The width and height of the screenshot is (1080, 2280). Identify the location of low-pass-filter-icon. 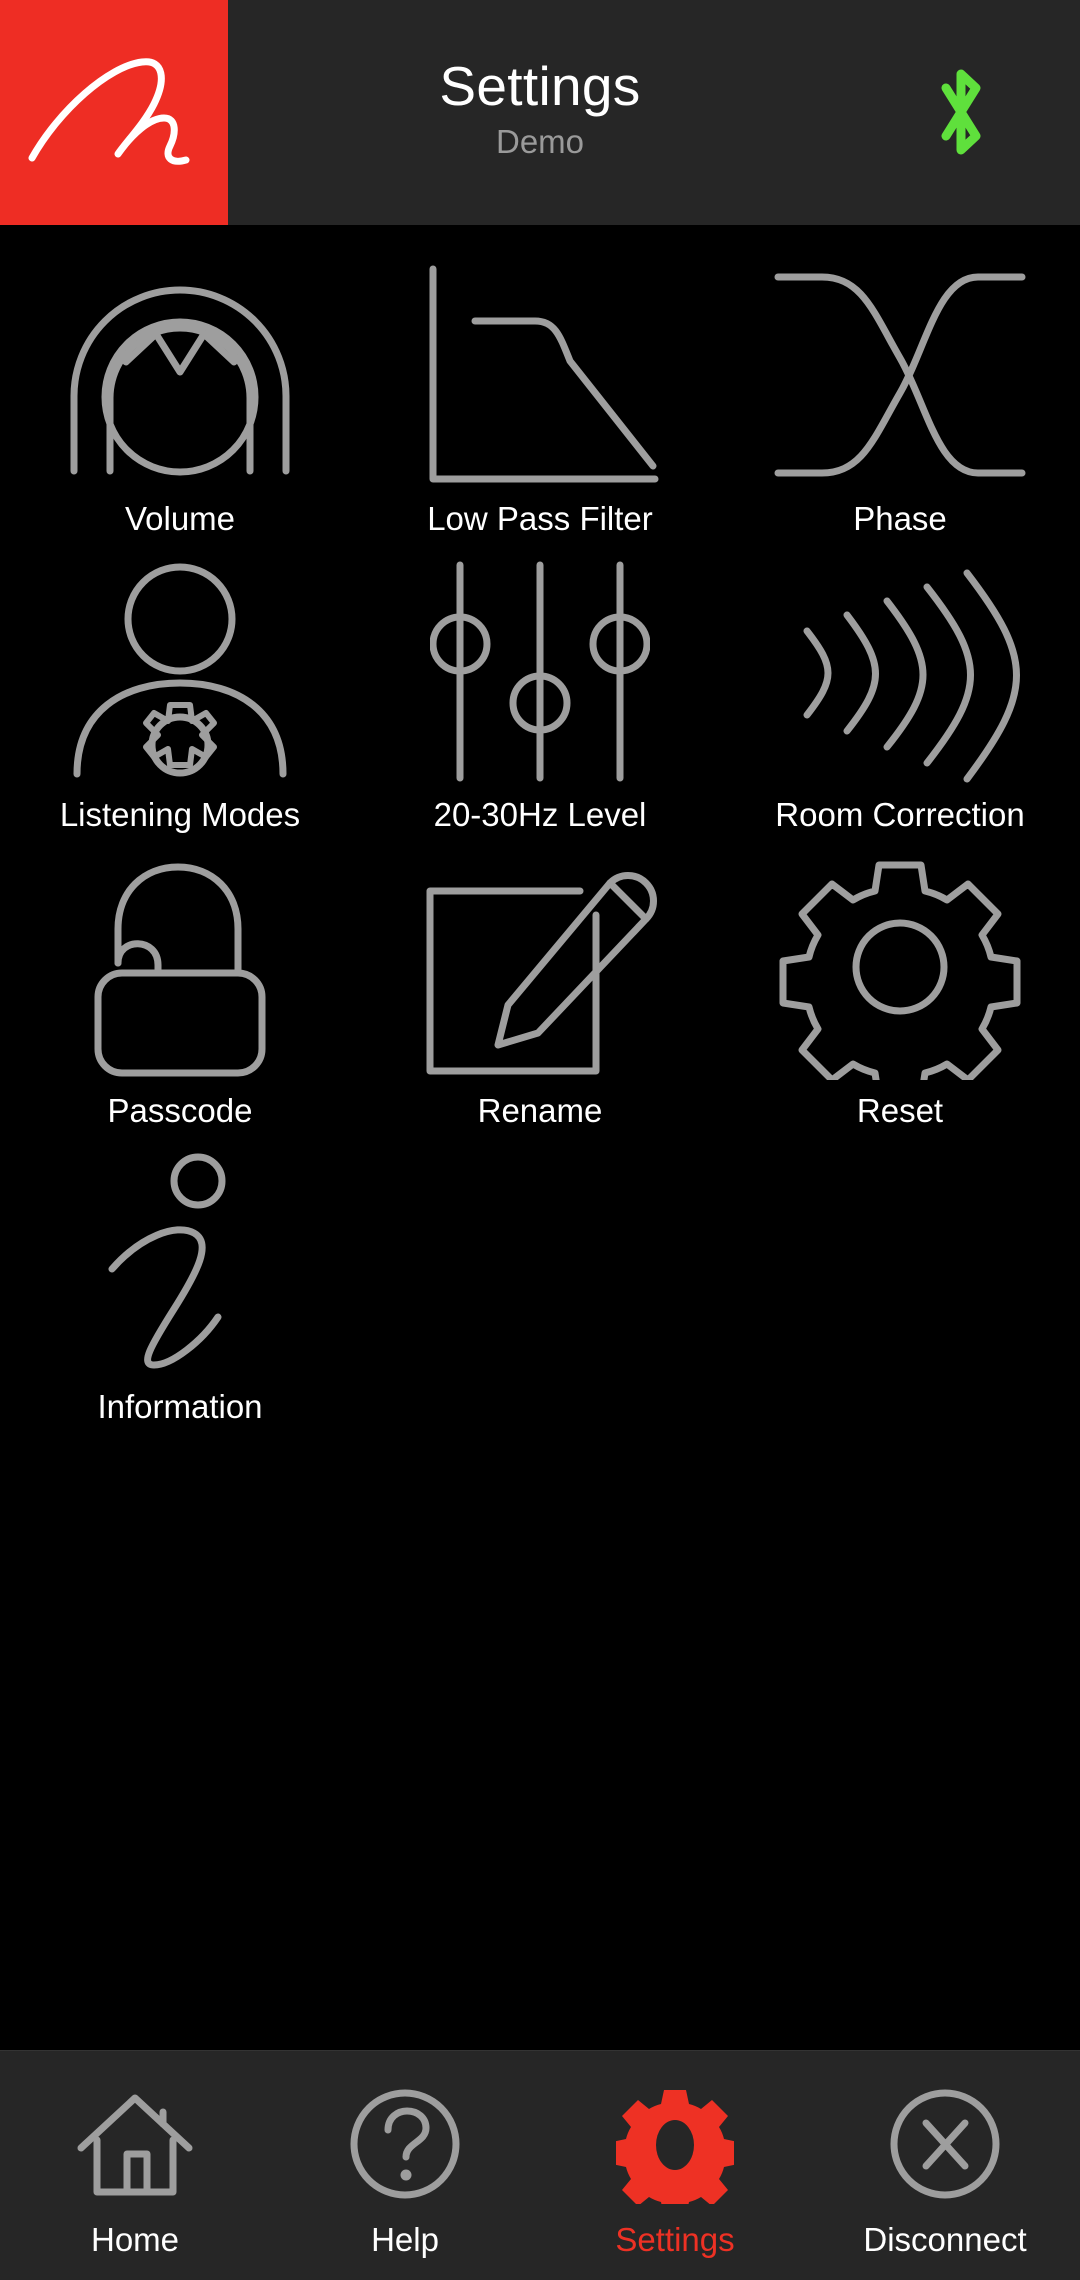
(544, 373).